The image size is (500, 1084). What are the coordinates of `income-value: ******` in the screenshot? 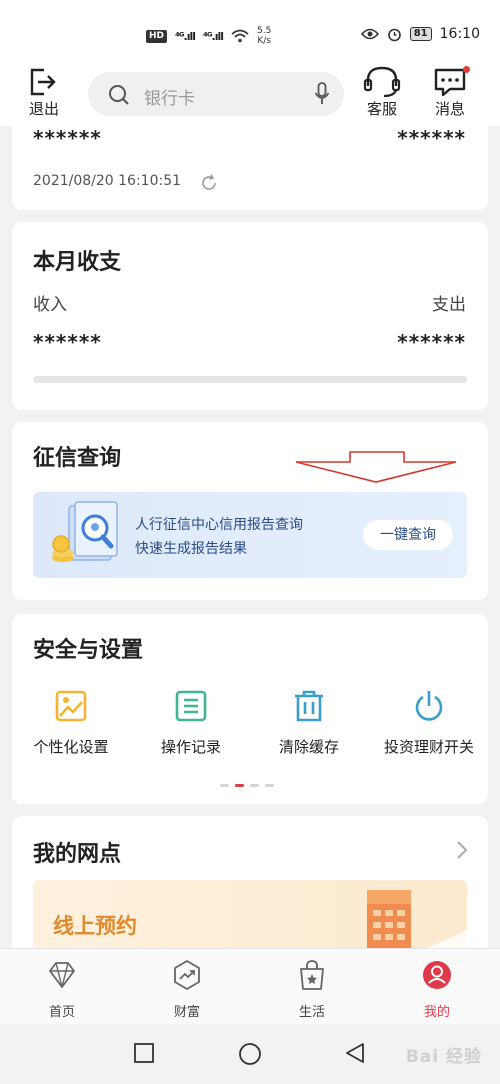 It's located at (67, 342).